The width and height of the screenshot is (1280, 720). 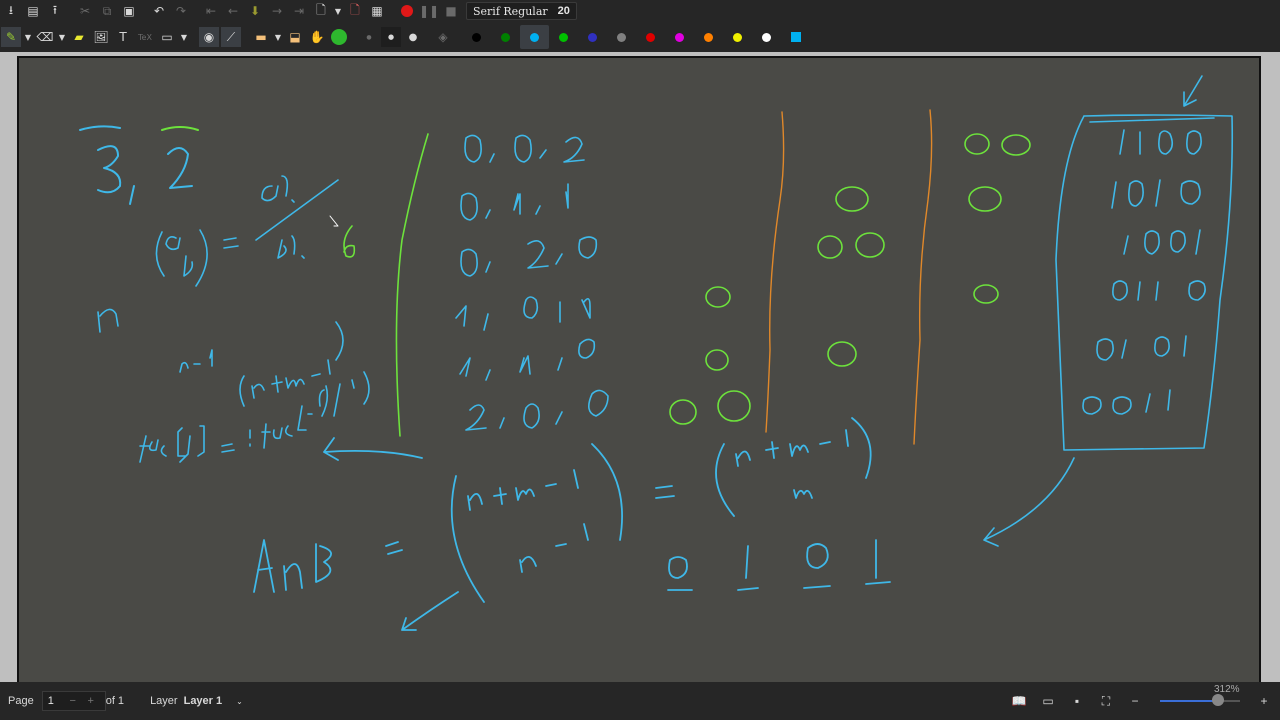 I want to click on zoom-slider, so click(x=1200, y=700).